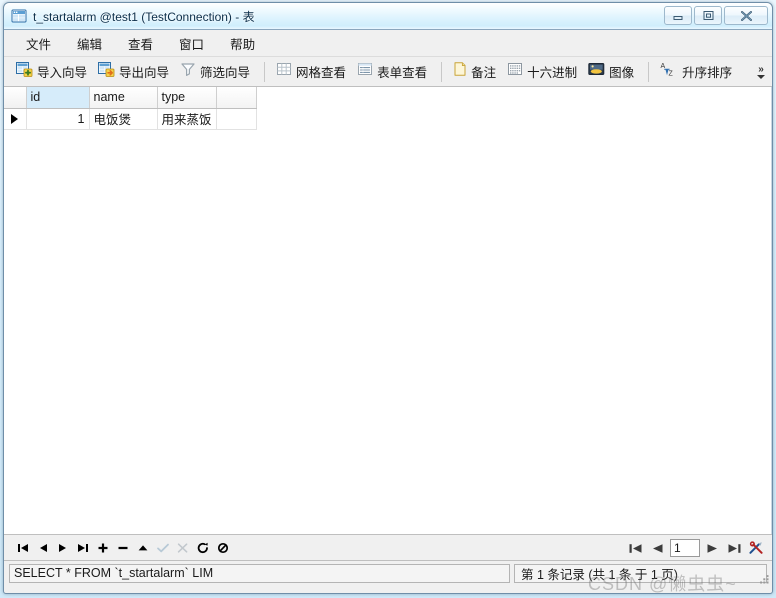 The height and width of the screenshot is (598, 776). What do you see at coordinates (191, 43) in the screenshot?
I see `menu-window: 窗口` at bounding box center [191, 43].